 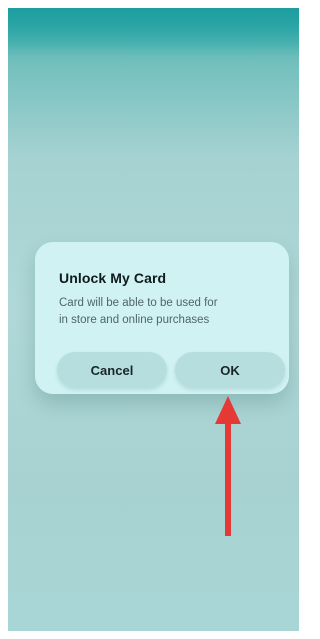 I want to click on top-bar, so click(x=153, y=32).